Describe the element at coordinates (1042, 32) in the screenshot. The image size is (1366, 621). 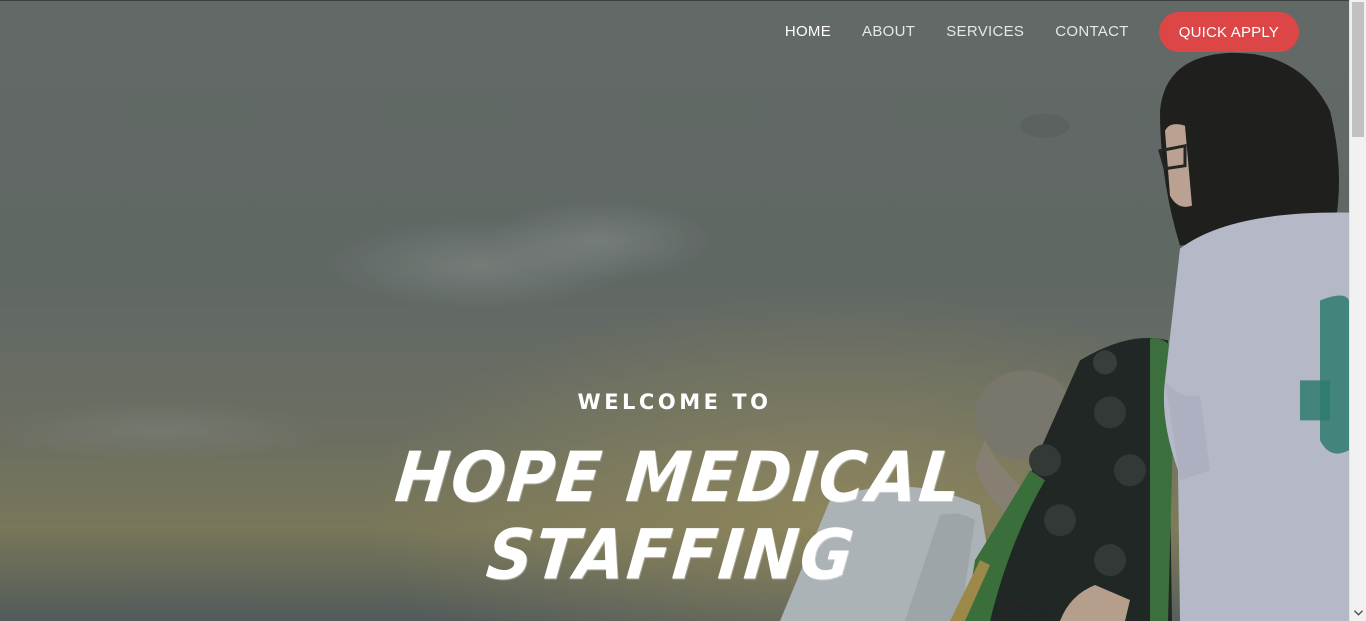
I see `main-nav: HOME ABOUT SERVICES CONTACT QUICK APPLY` at that location.